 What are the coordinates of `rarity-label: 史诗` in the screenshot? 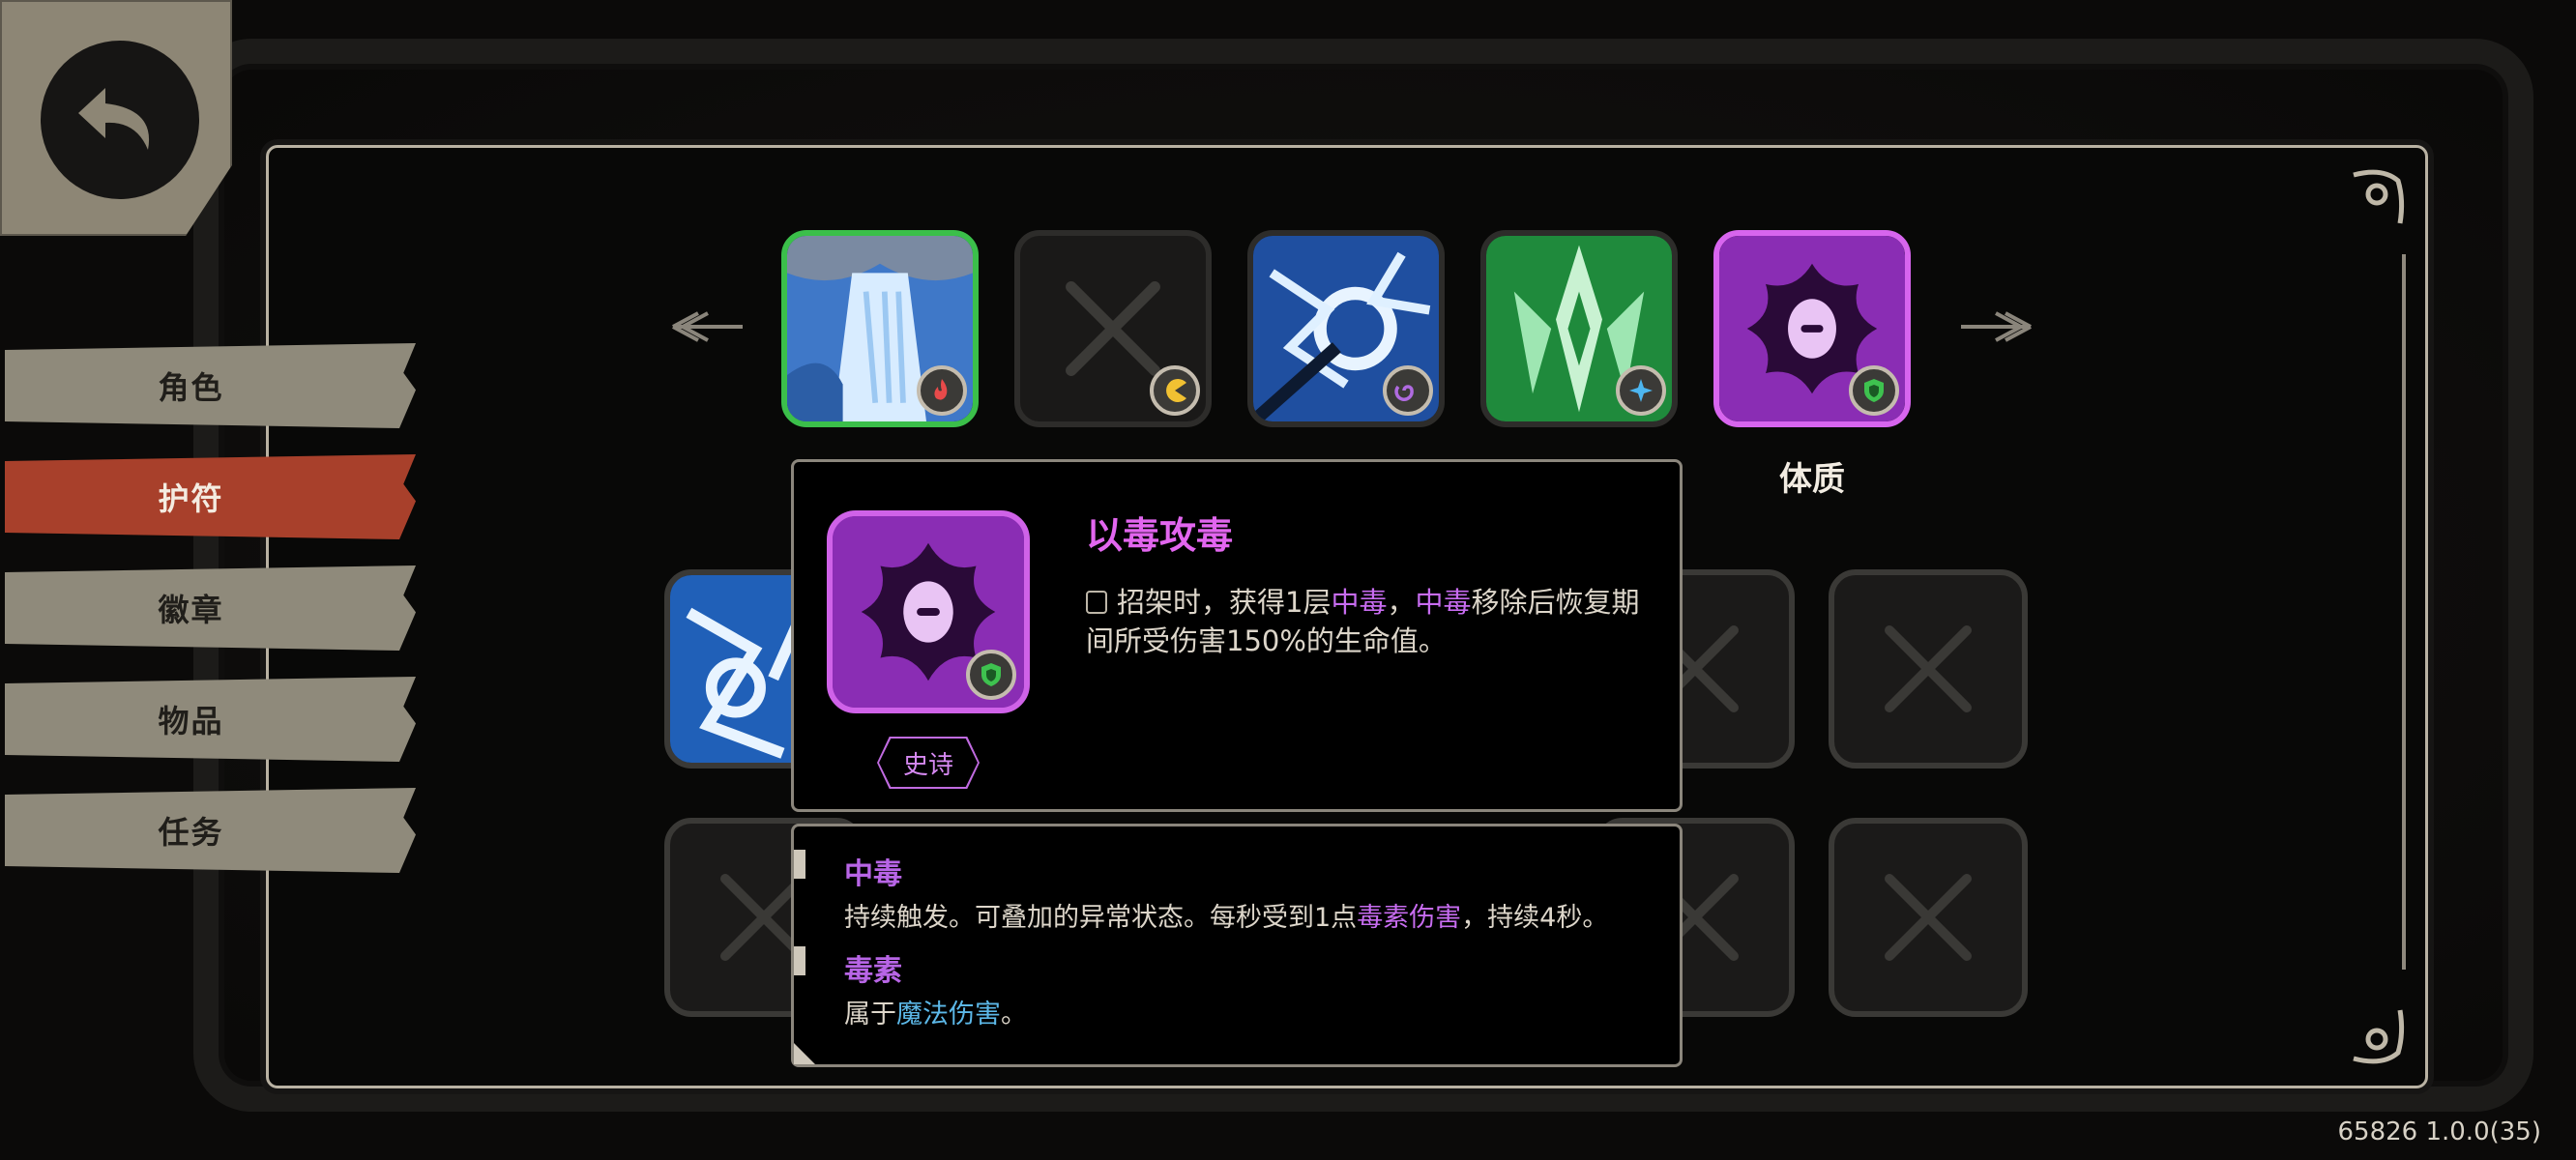 It's located at (928, 763).